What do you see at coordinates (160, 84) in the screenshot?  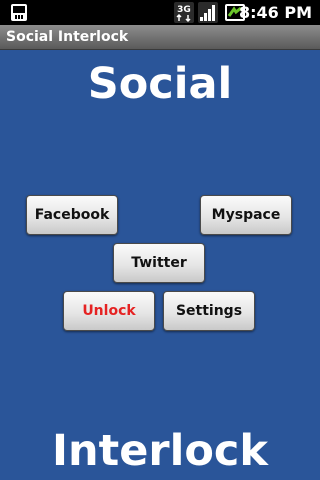 I see `heading-social: Social` at bounding box center [160, 84].